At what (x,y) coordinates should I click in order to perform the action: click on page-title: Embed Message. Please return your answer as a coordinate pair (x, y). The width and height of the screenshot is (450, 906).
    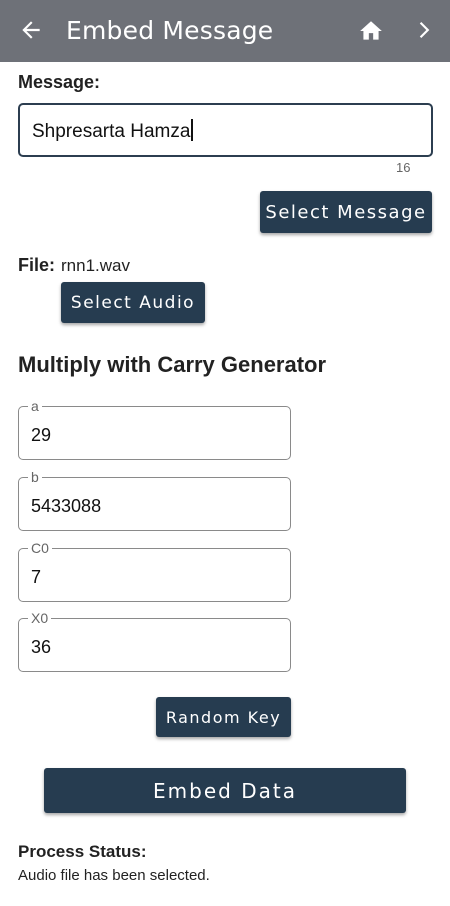
    Looking at the image, I should click on (170, 30).